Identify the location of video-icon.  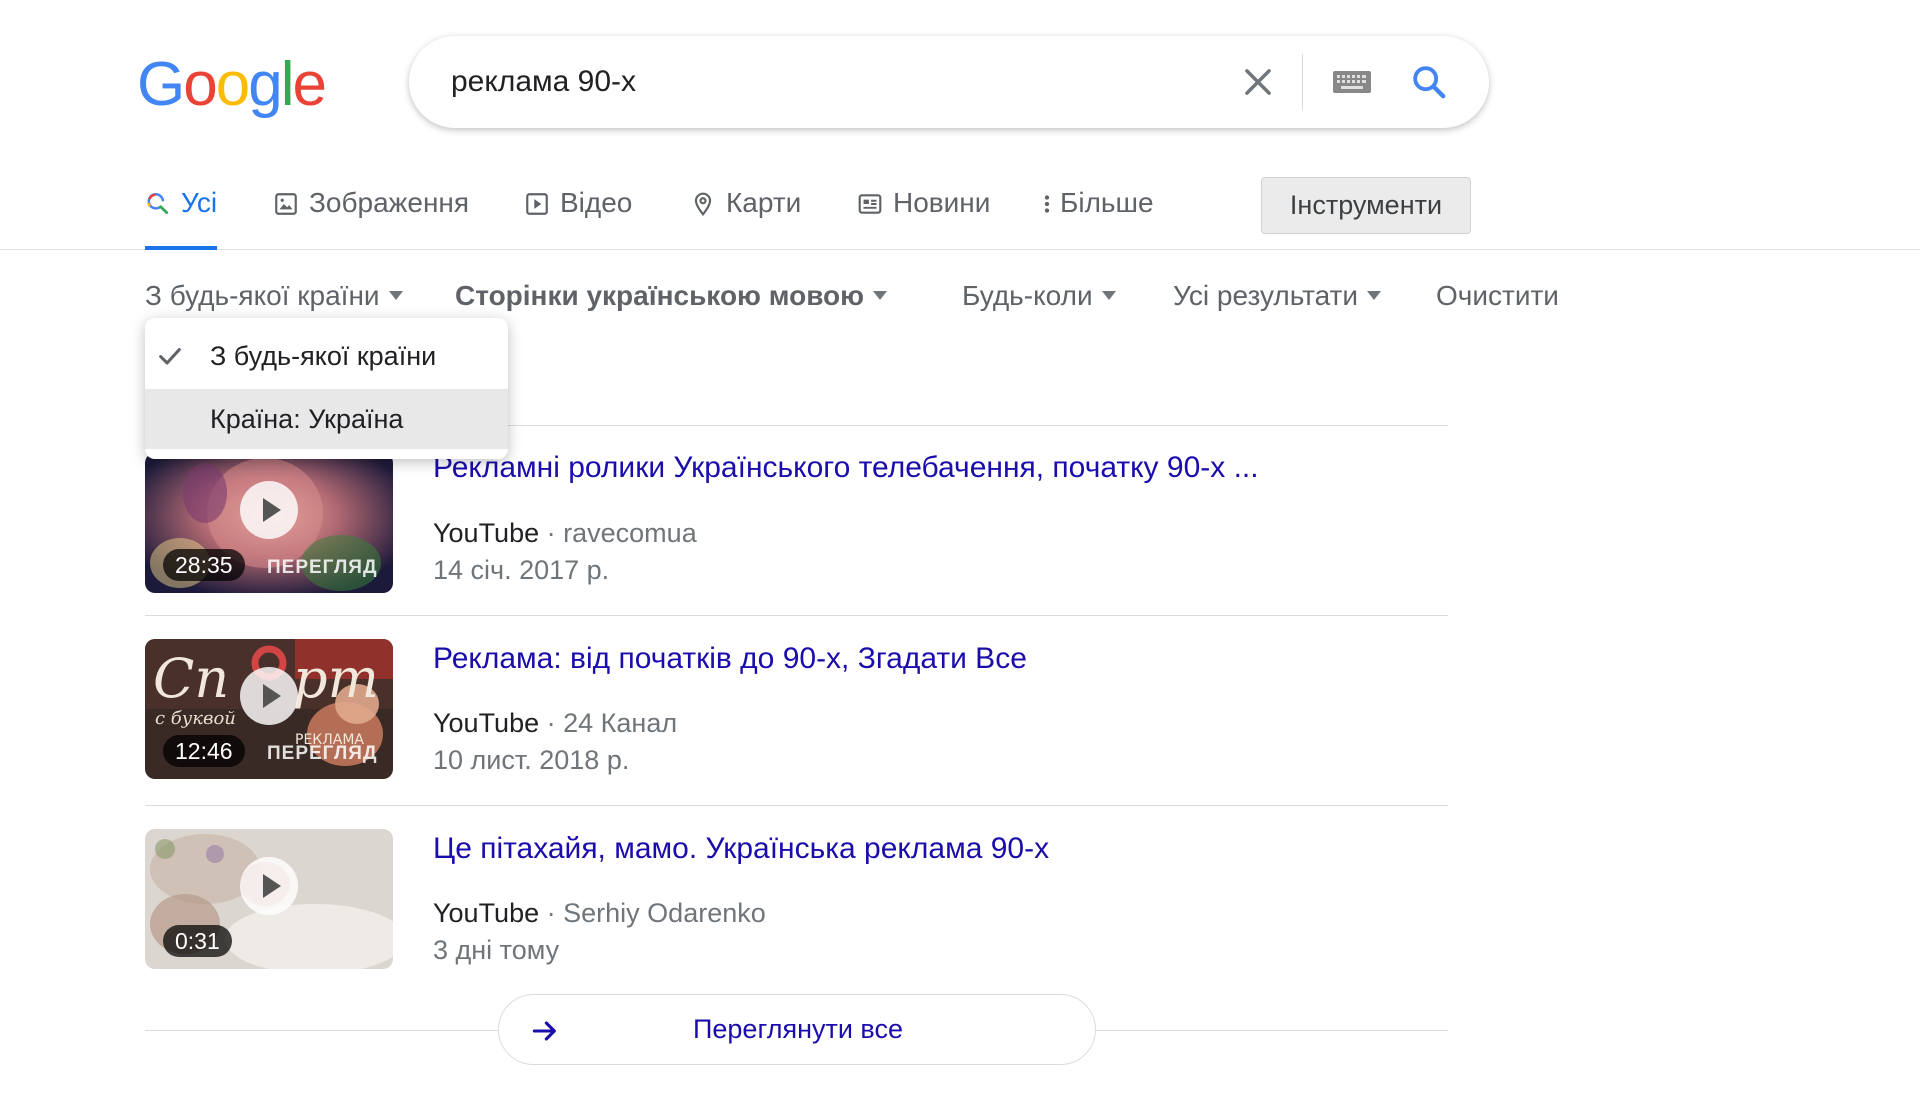
(537, 204).